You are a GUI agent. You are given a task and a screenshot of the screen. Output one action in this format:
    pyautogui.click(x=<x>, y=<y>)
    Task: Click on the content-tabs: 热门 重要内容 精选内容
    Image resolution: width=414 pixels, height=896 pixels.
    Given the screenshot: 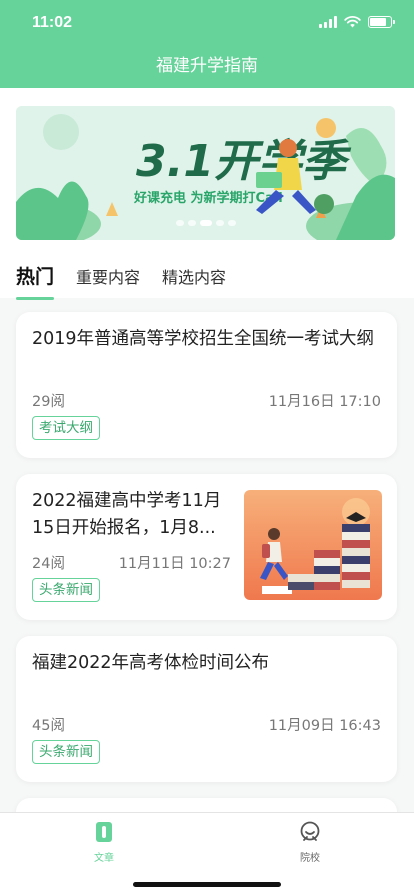 What is the action you would take?
    pyautogui.click(x=121, y=280)
    